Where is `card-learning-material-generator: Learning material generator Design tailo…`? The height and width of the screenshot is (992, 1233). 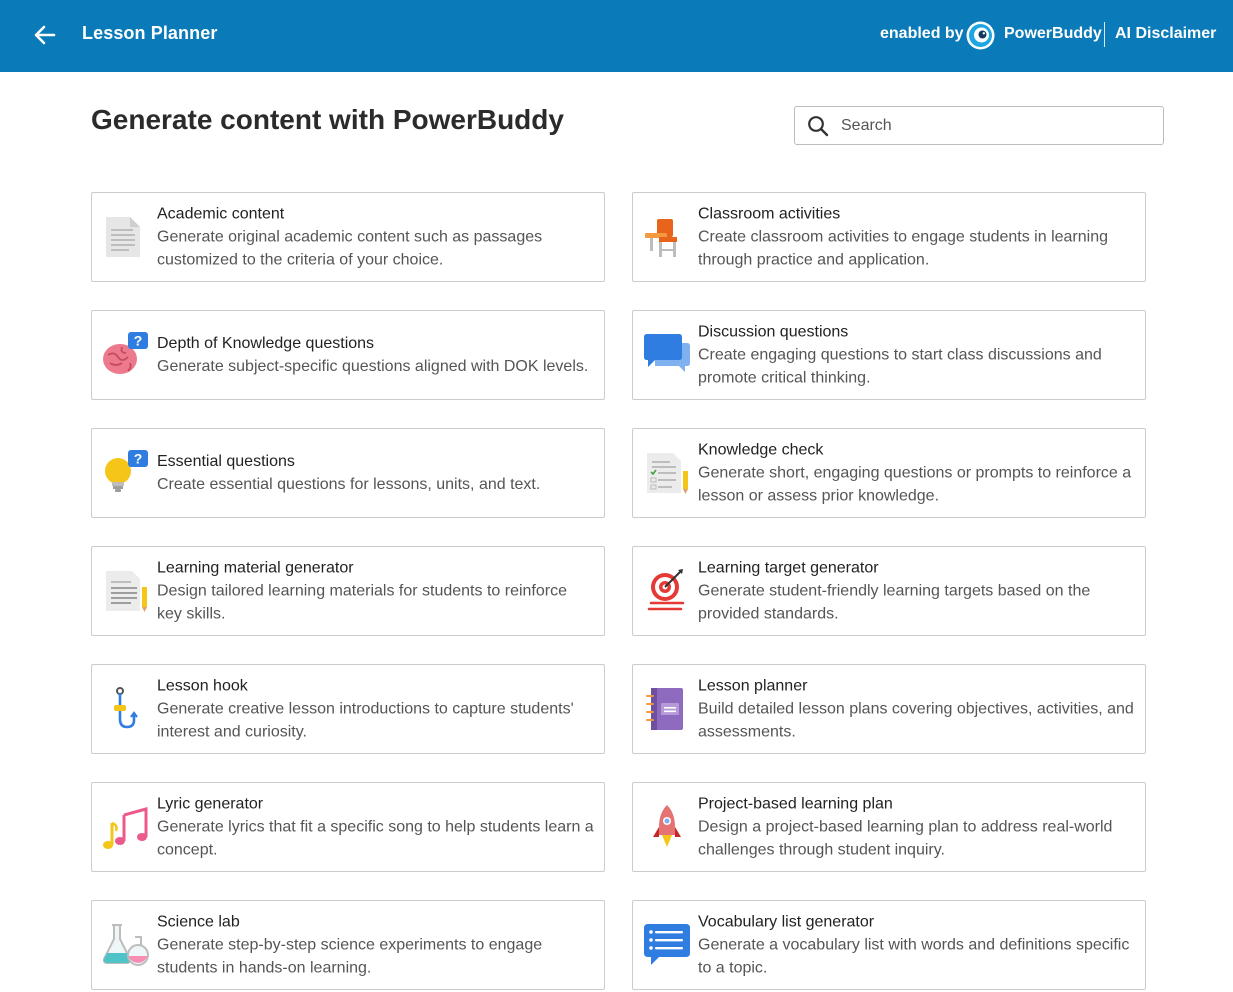
card-learning-material-generator: Learning material generator Design tailo… is located at coordinates (348, 591).